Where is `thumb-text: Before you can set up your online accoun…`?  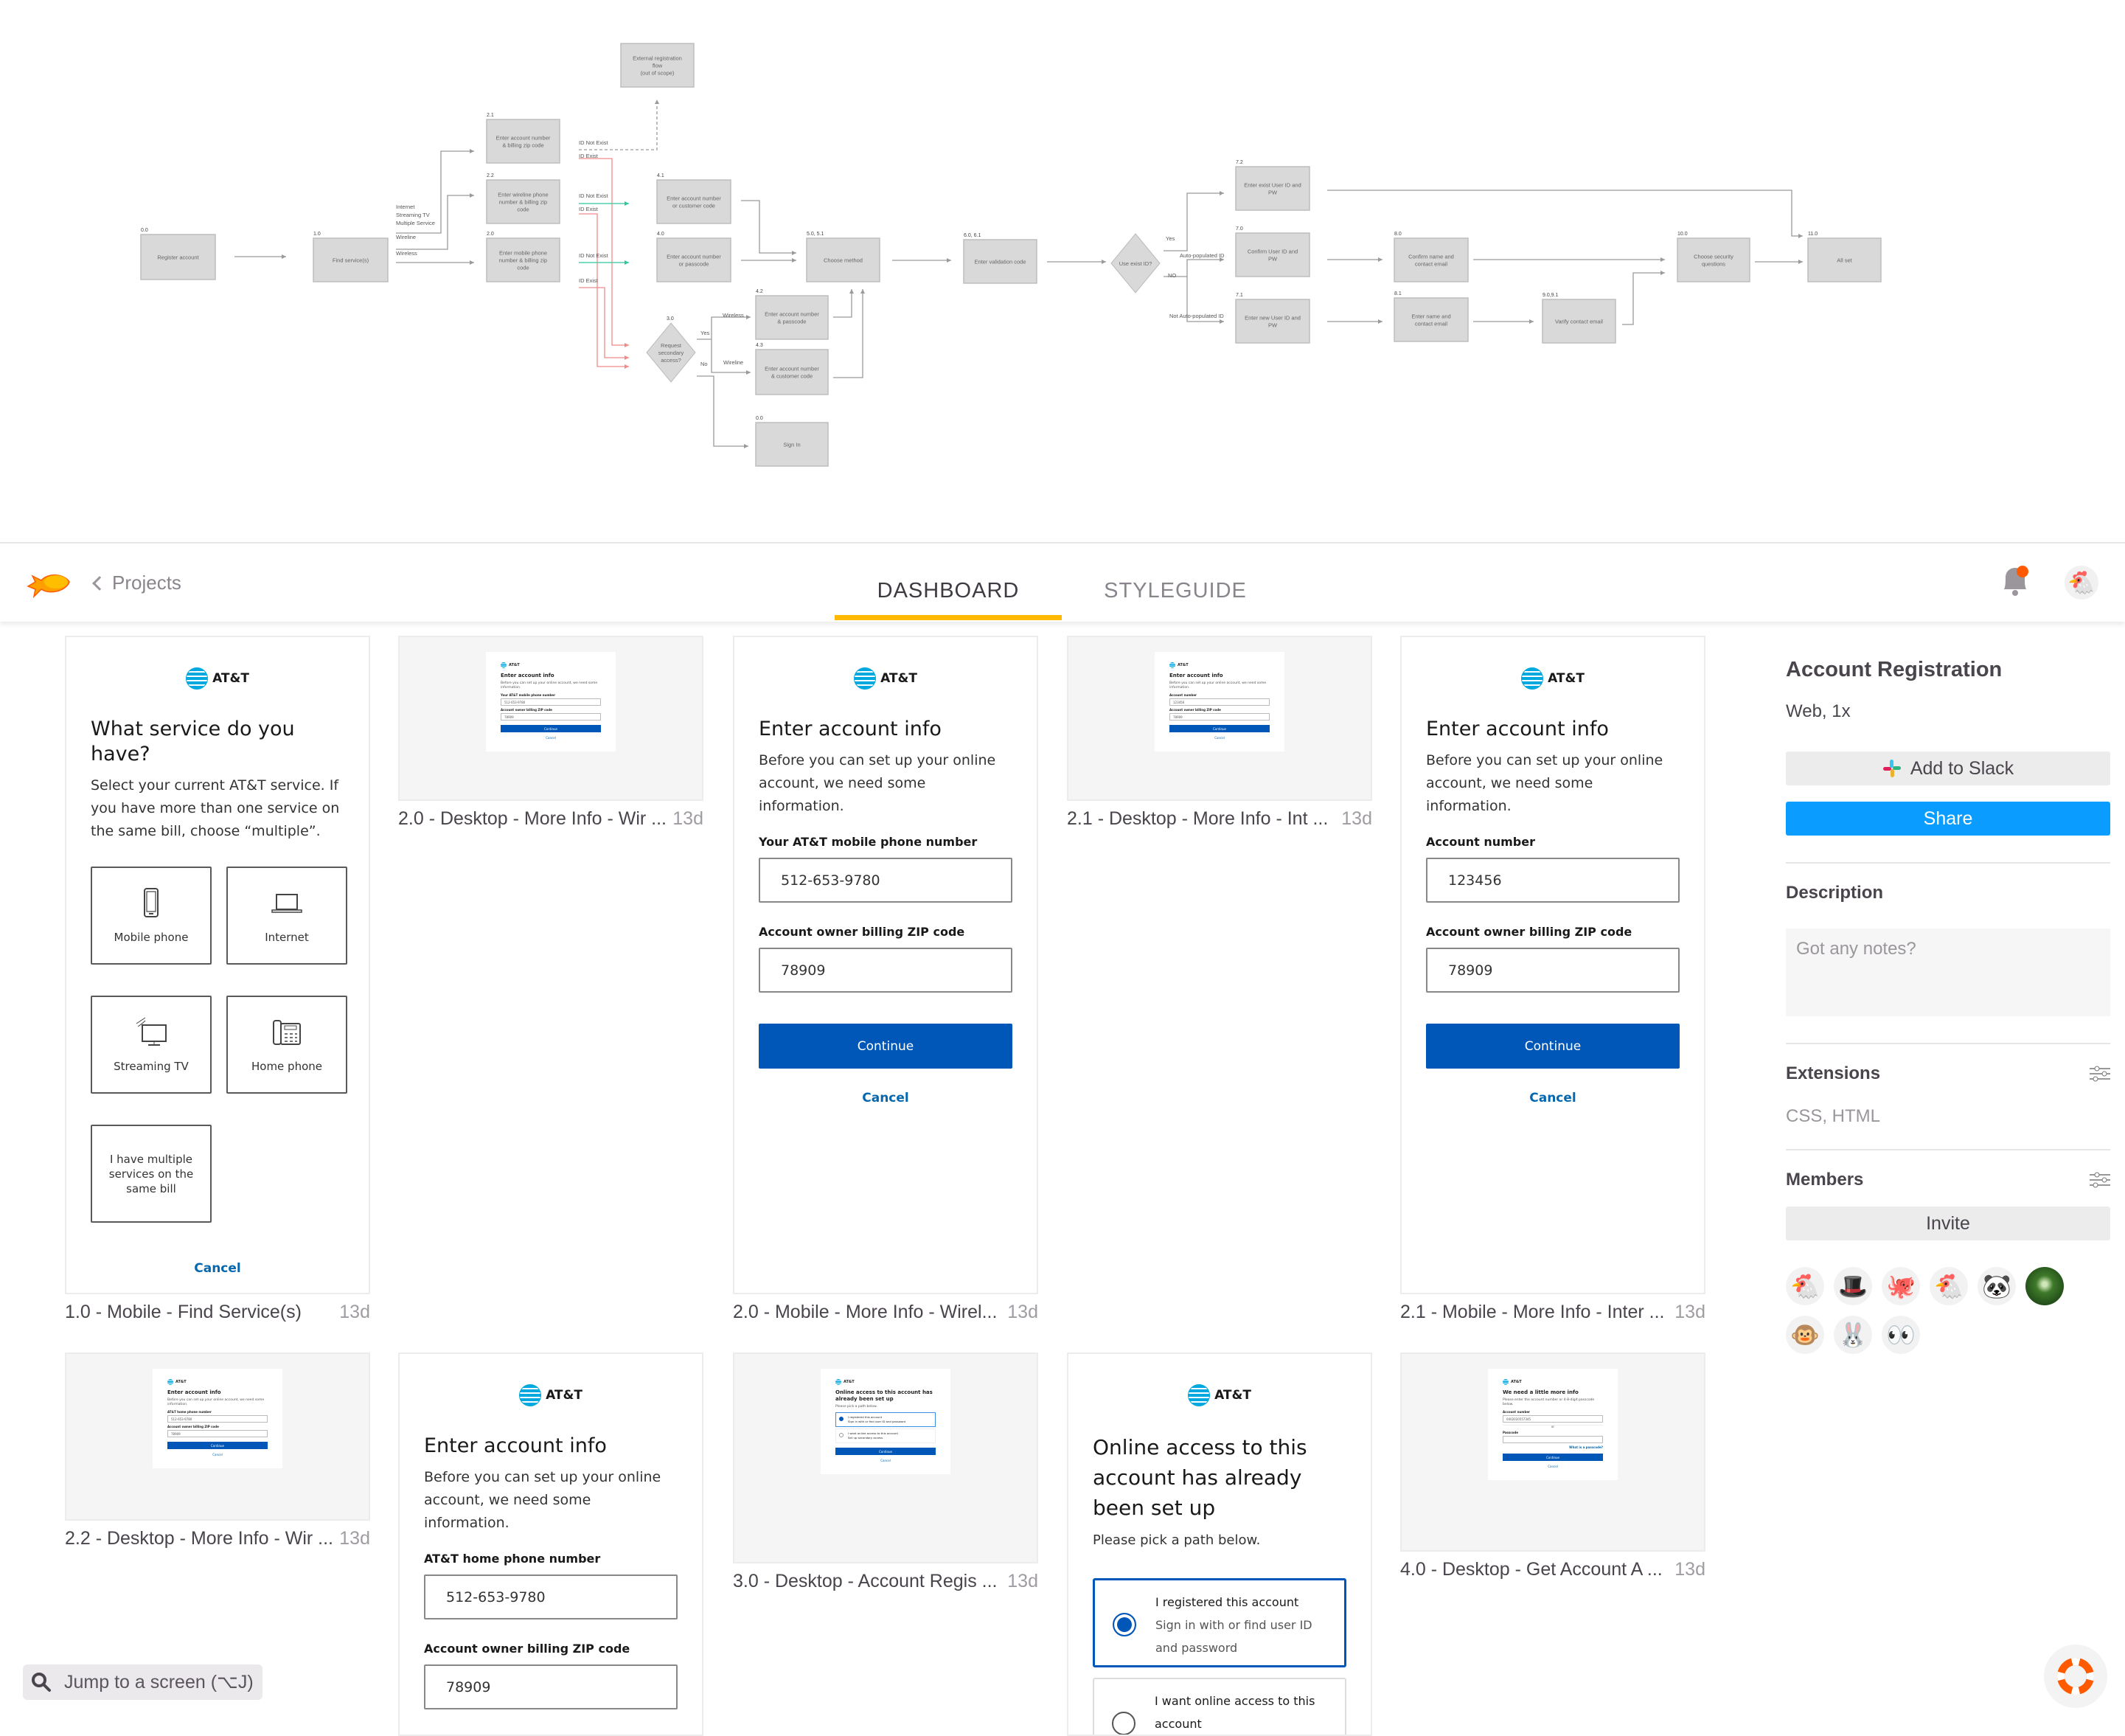
thumb-text: Before you can set up your online accoun… is located at coordinates (1218, 686).